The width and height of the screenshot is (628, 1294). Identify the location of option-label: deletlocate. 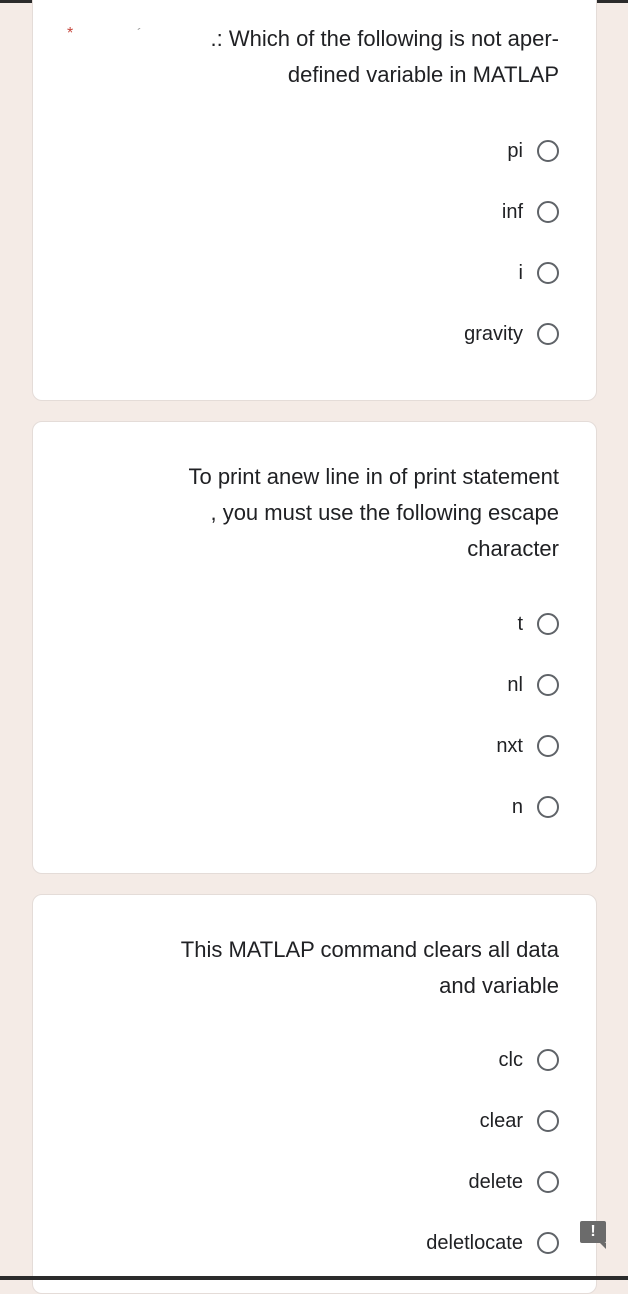
(474, 1242).